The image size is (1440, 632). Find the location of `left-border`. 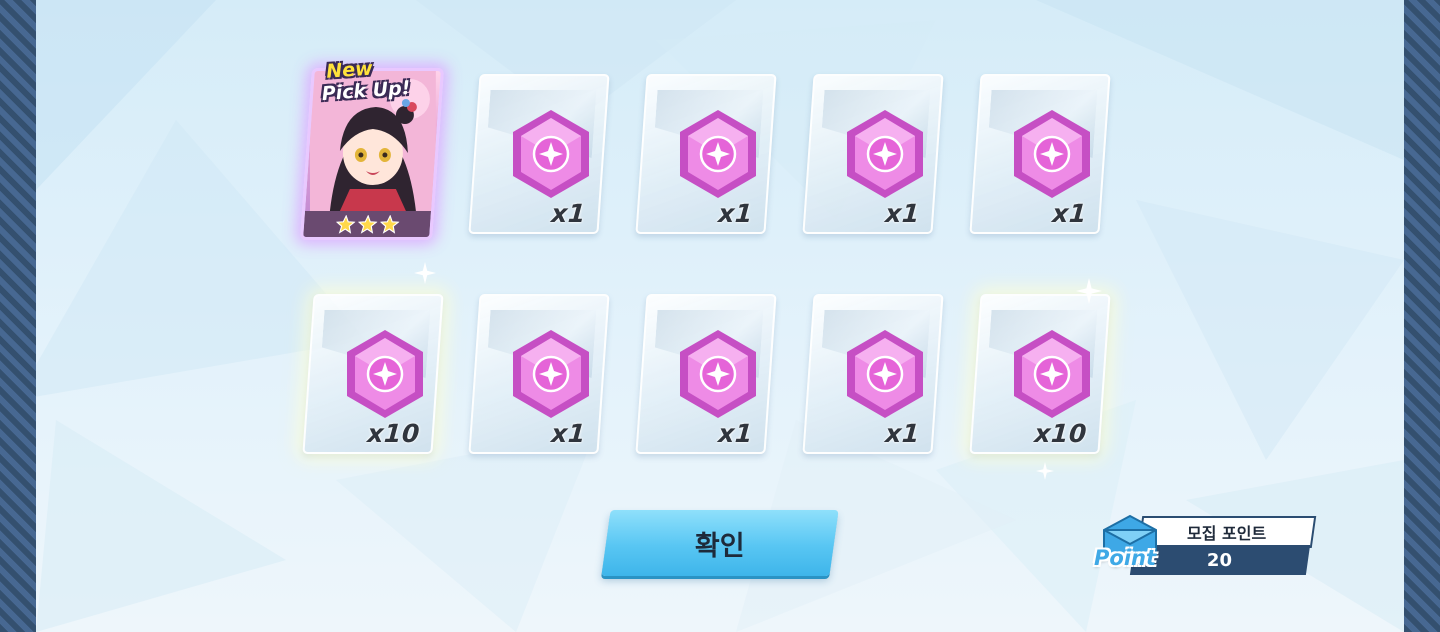

left-border is located at coordinates (18, 316).